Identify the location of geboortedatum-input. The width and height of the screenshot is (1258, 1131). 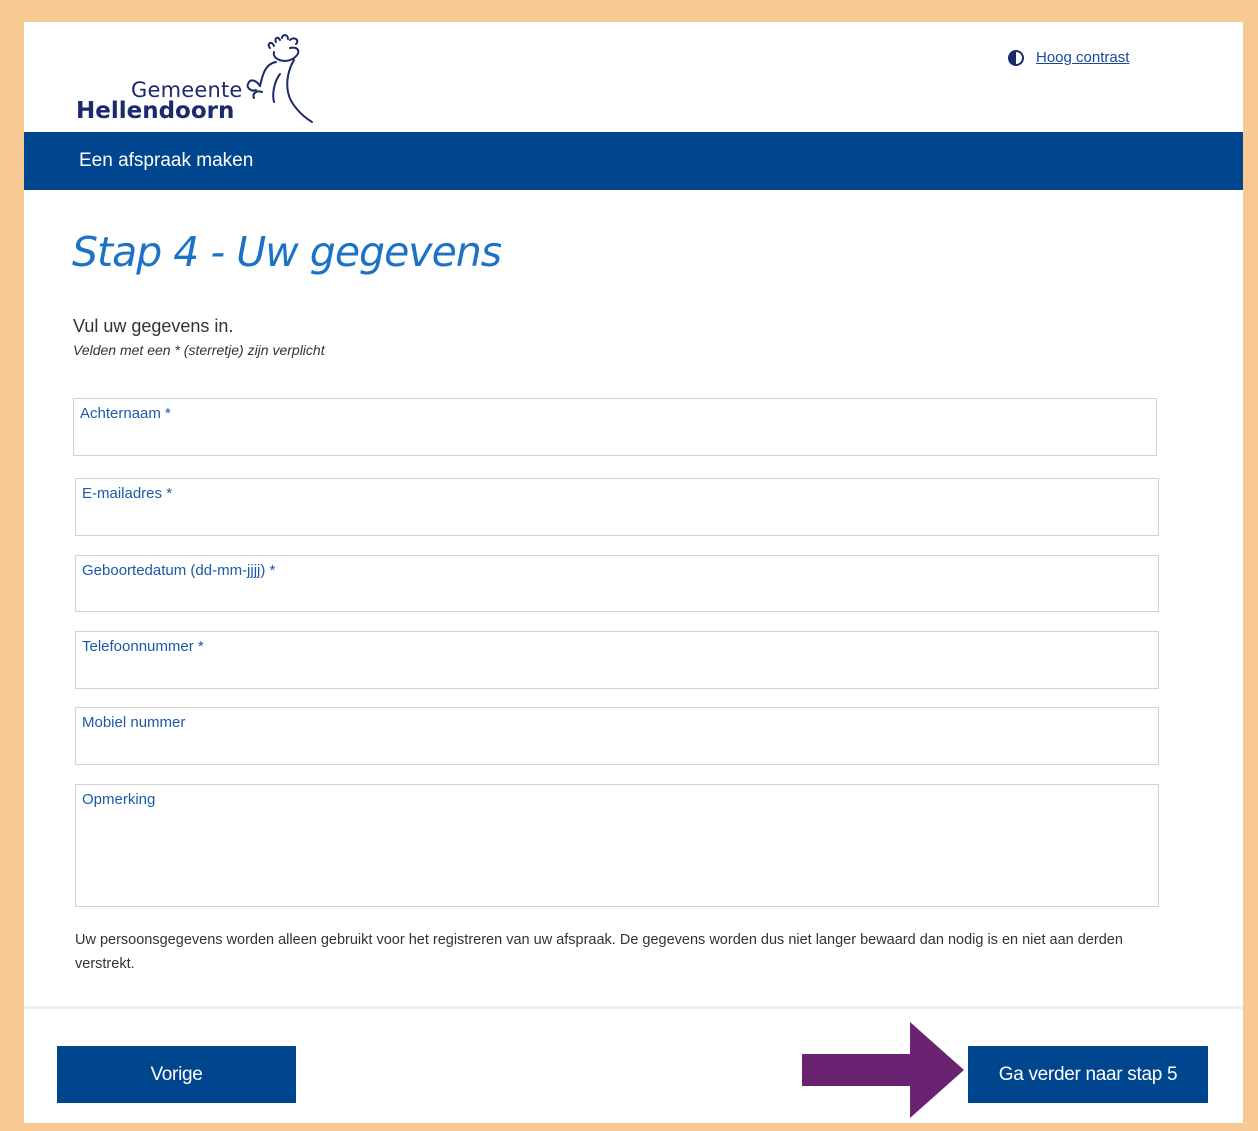
(617, 596).